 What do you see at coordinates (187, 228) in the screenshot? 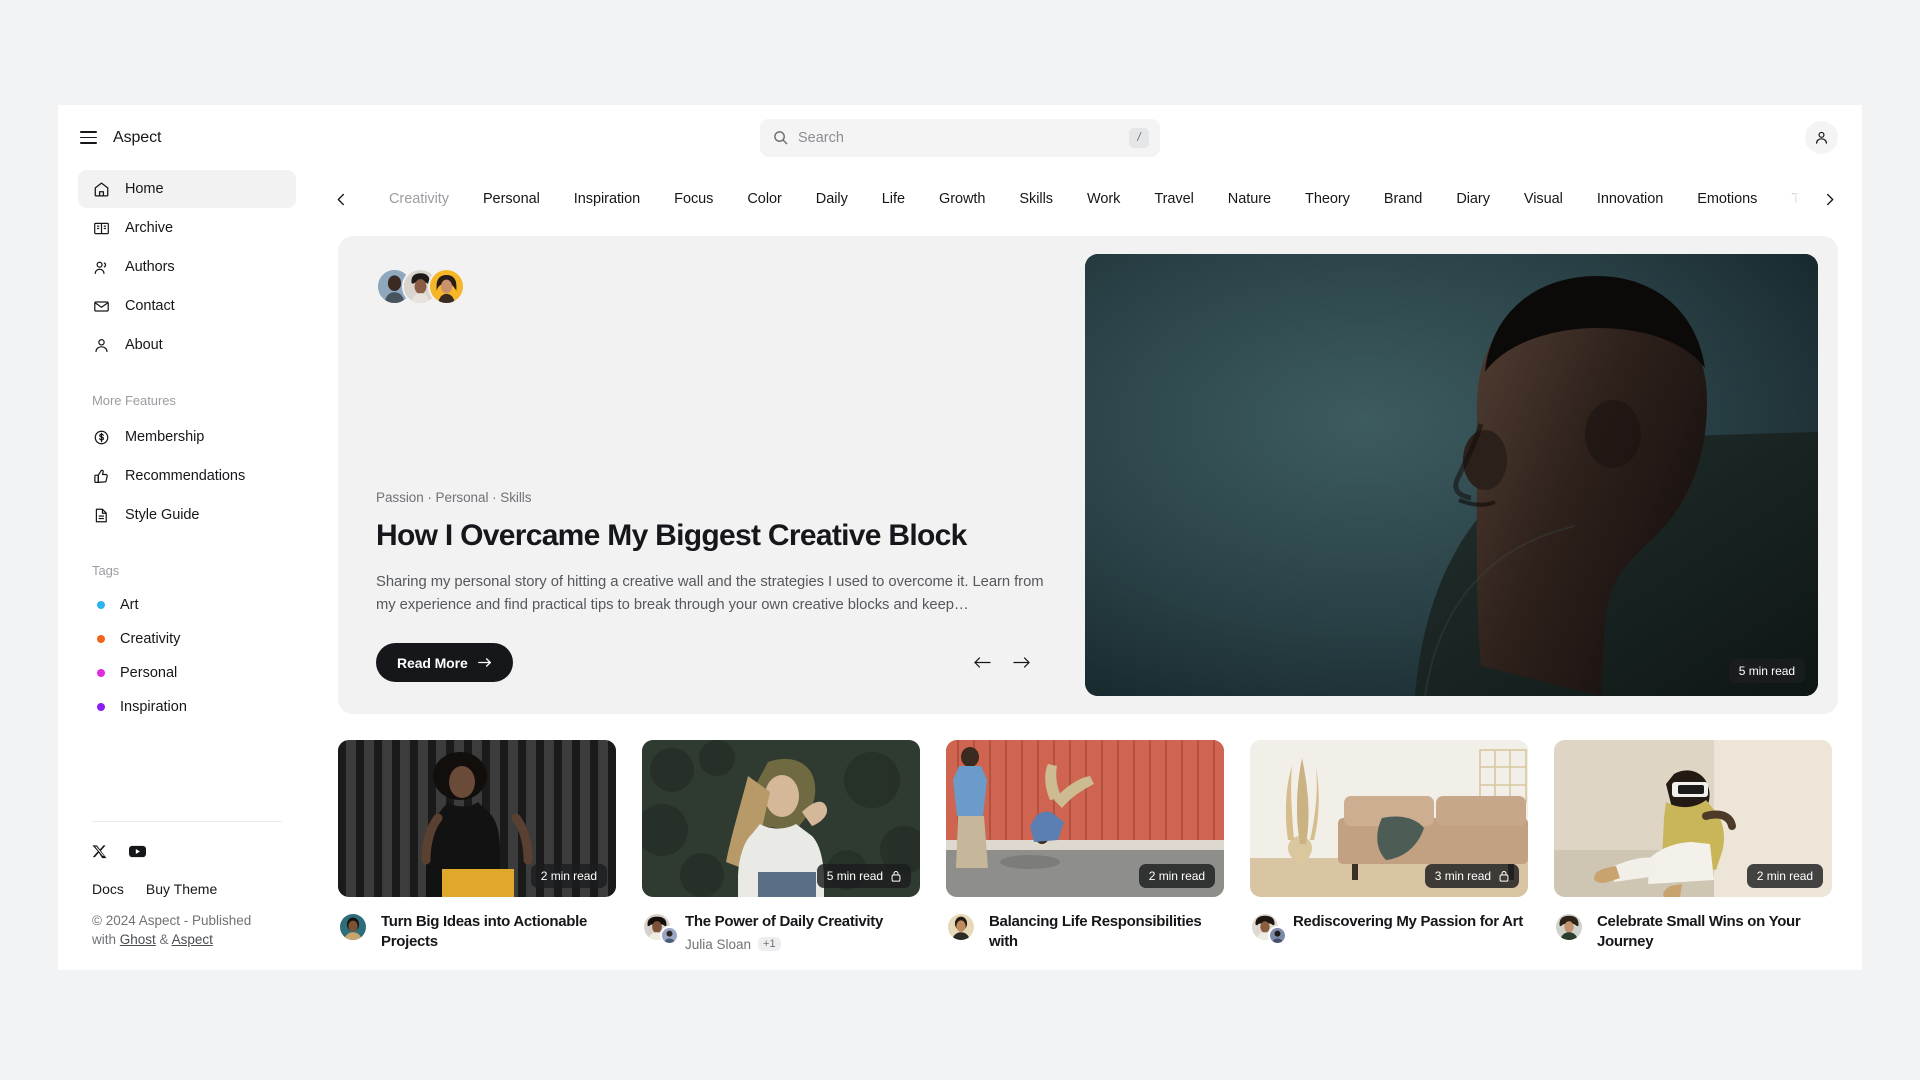
I see `sidebar-item-archive: Archive` at bounding box center [187, 228].